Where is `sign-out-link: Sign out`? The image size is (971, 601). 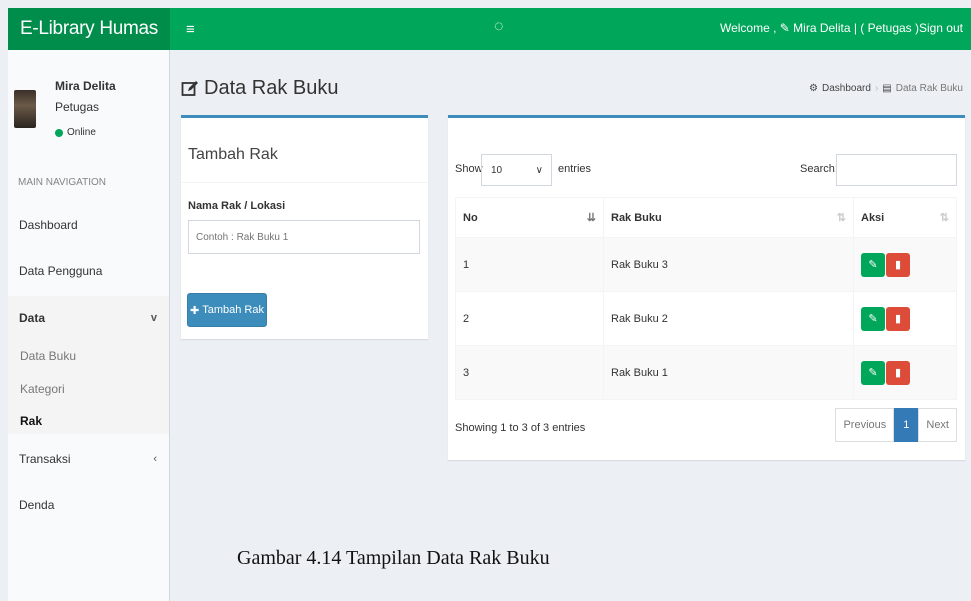 sign-out-link: Sign out is located at coordinates (941, 28).